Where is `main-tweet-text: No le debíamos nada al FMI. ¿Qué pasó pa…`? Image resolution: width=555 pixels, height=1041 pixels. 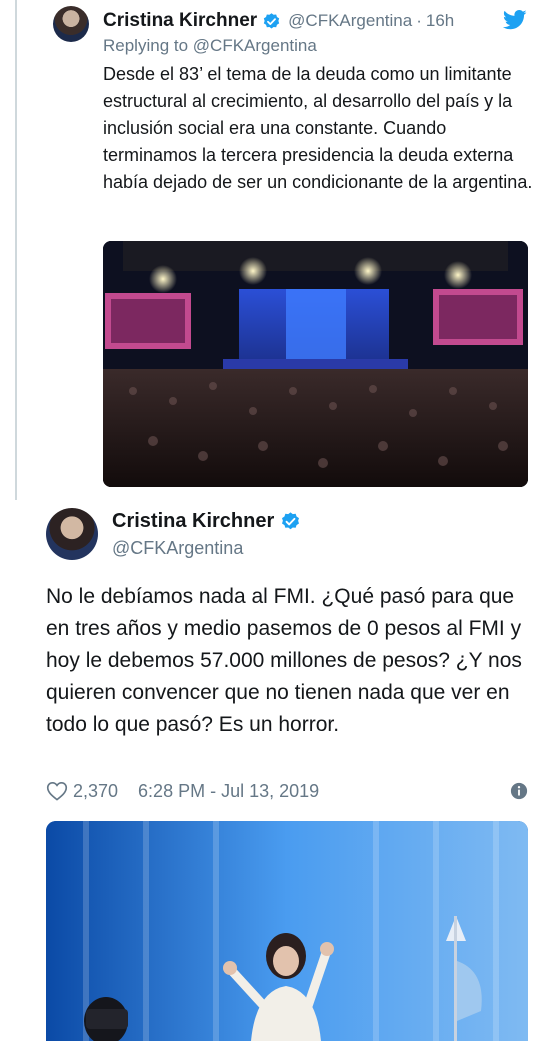
main-tweet-text: No le debíamos nada al FMI. ¿Qué pasó pa… is located at coordinates (284, 660).